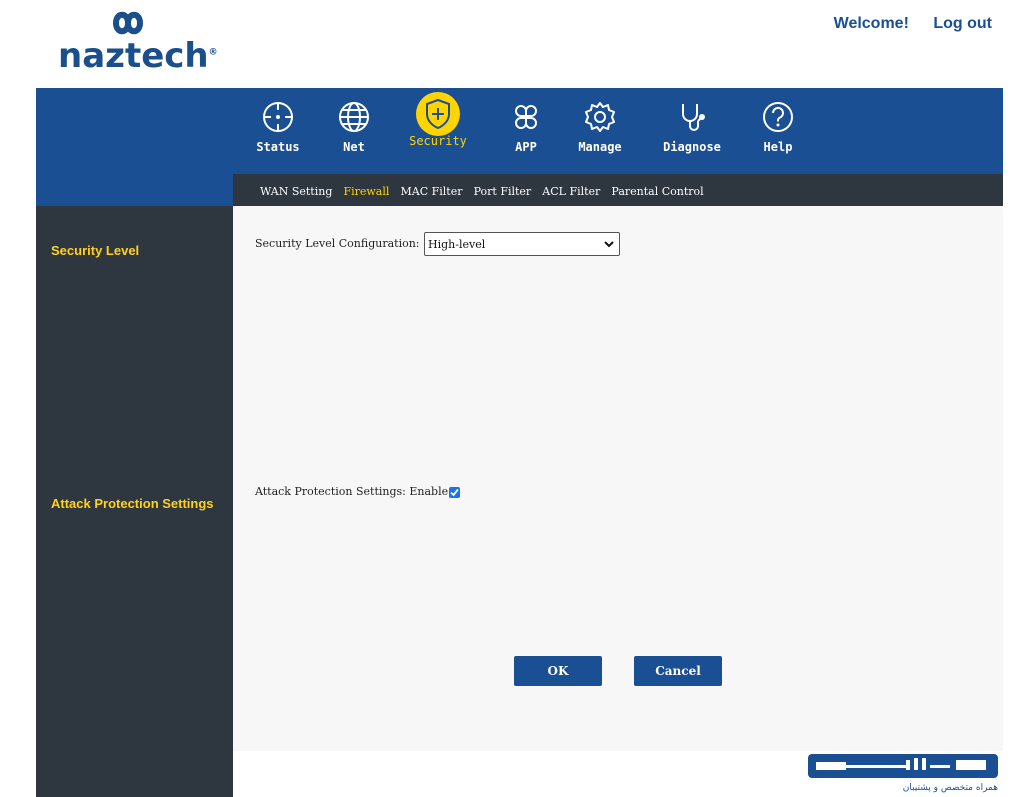  I want to click on nav-label-help: Help, so click(778, 147).